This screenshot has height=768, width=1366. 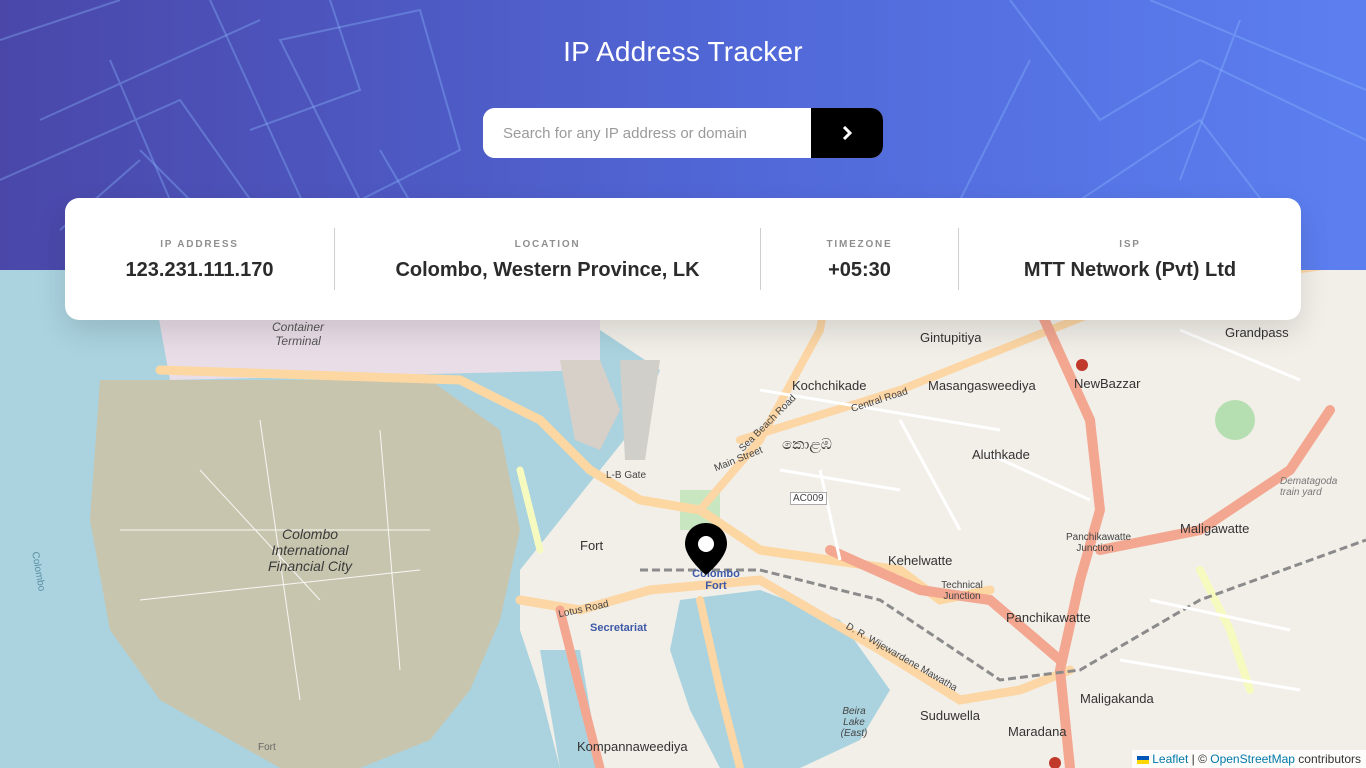 What do you see at coordinates (1001, 454) in the screenshot?
I see `map-label-aluthkade: Aluthkade` at bounding box center [1001, 454].